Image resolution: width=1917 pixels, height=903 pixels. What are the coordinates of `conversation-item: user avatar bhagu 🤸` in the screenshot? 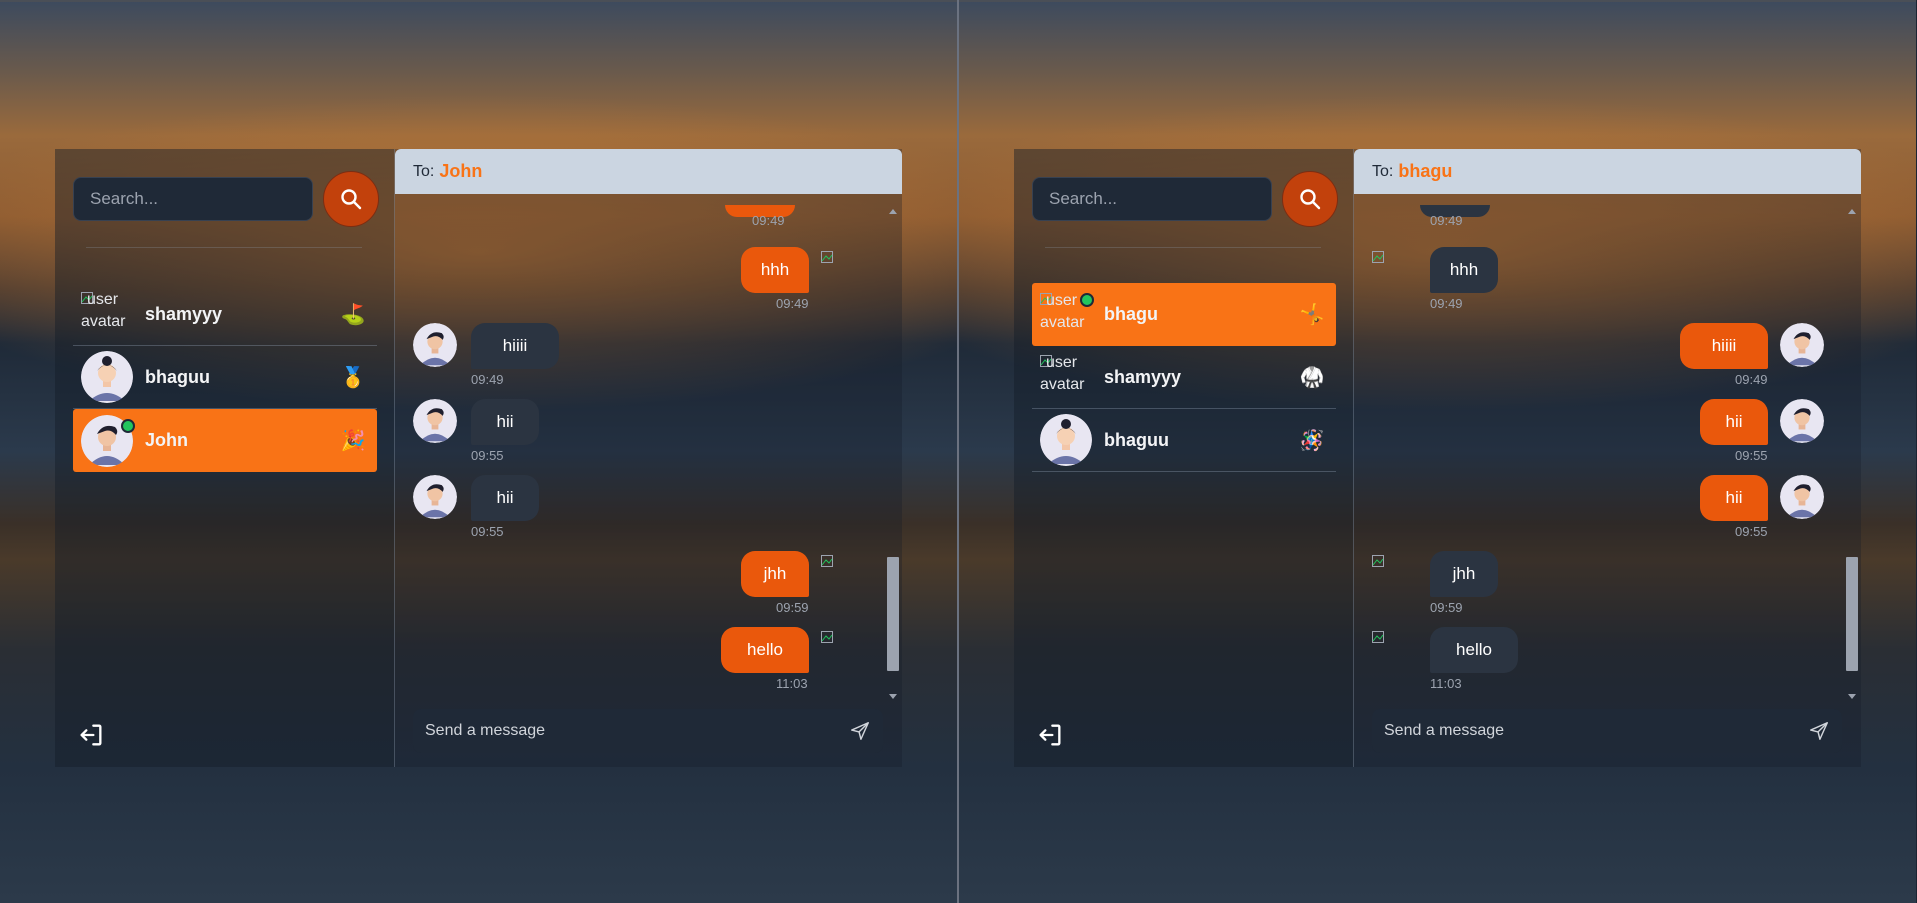 It's located at (1184, 314).